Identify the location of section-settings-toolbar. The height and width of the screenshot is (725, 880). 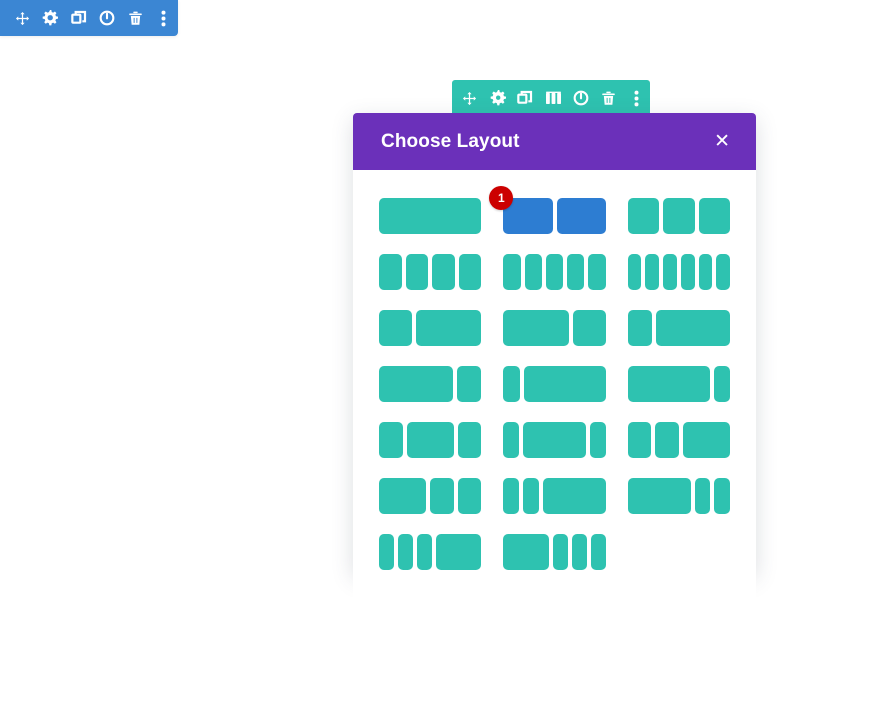
(89, 18).